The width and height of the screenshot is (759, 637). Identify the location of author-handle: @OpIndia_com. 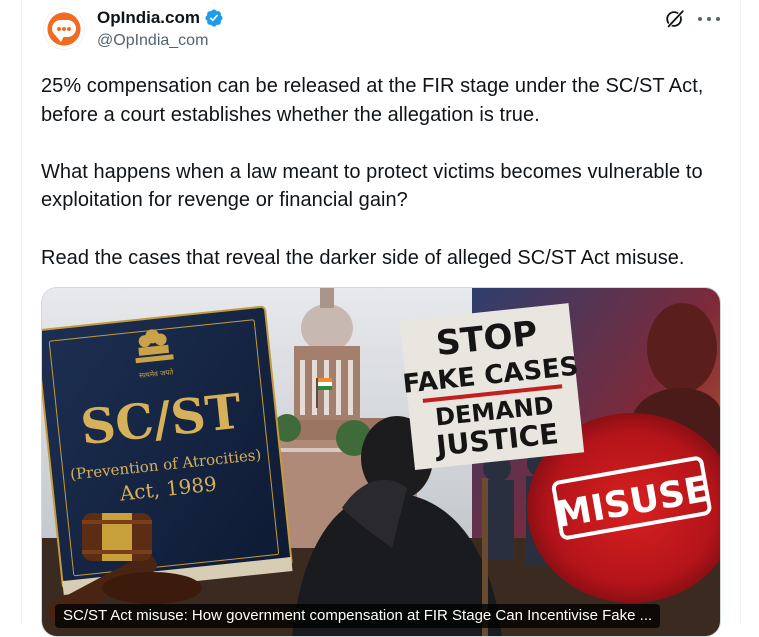
(152, 41).